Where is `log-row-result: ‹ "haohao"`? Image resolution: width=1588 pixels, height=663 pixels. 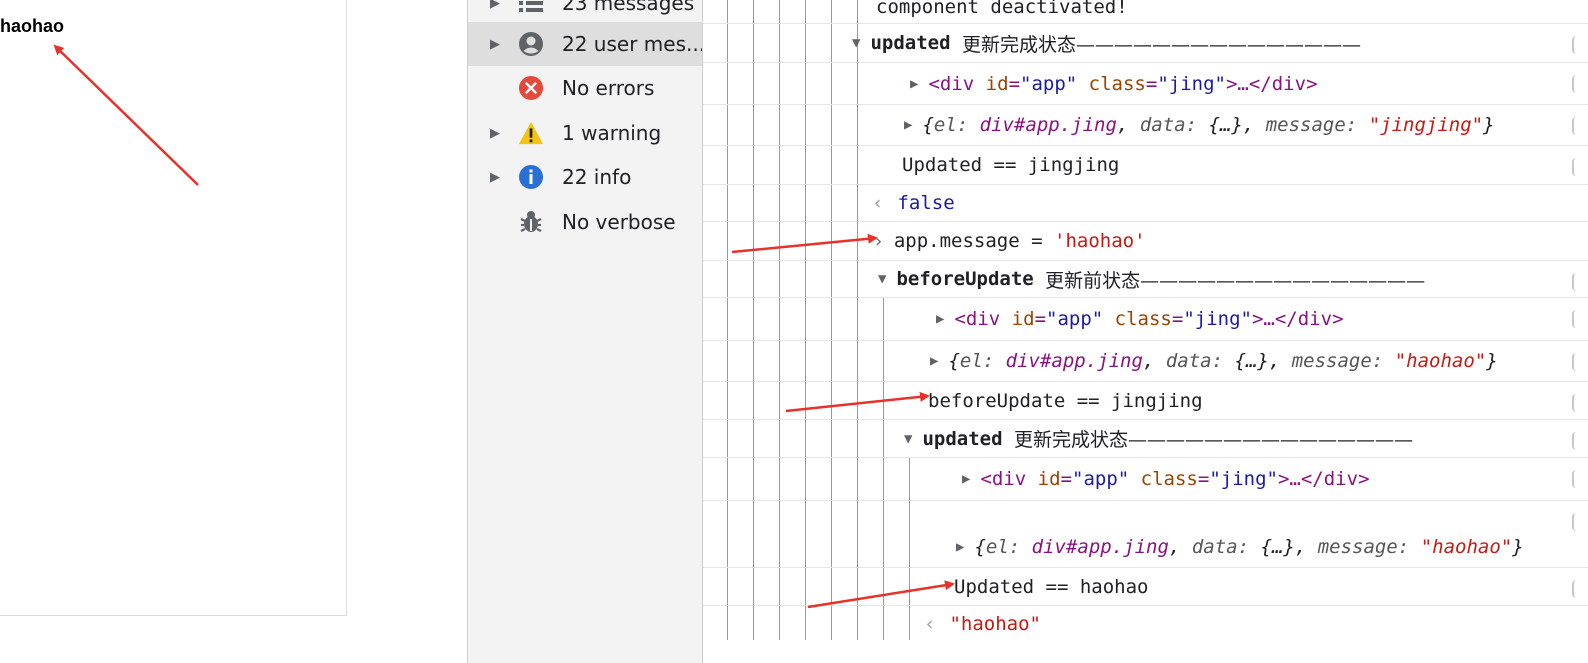
log-row-result: ‹ "haohao" is located at coordinates (1145, 624).